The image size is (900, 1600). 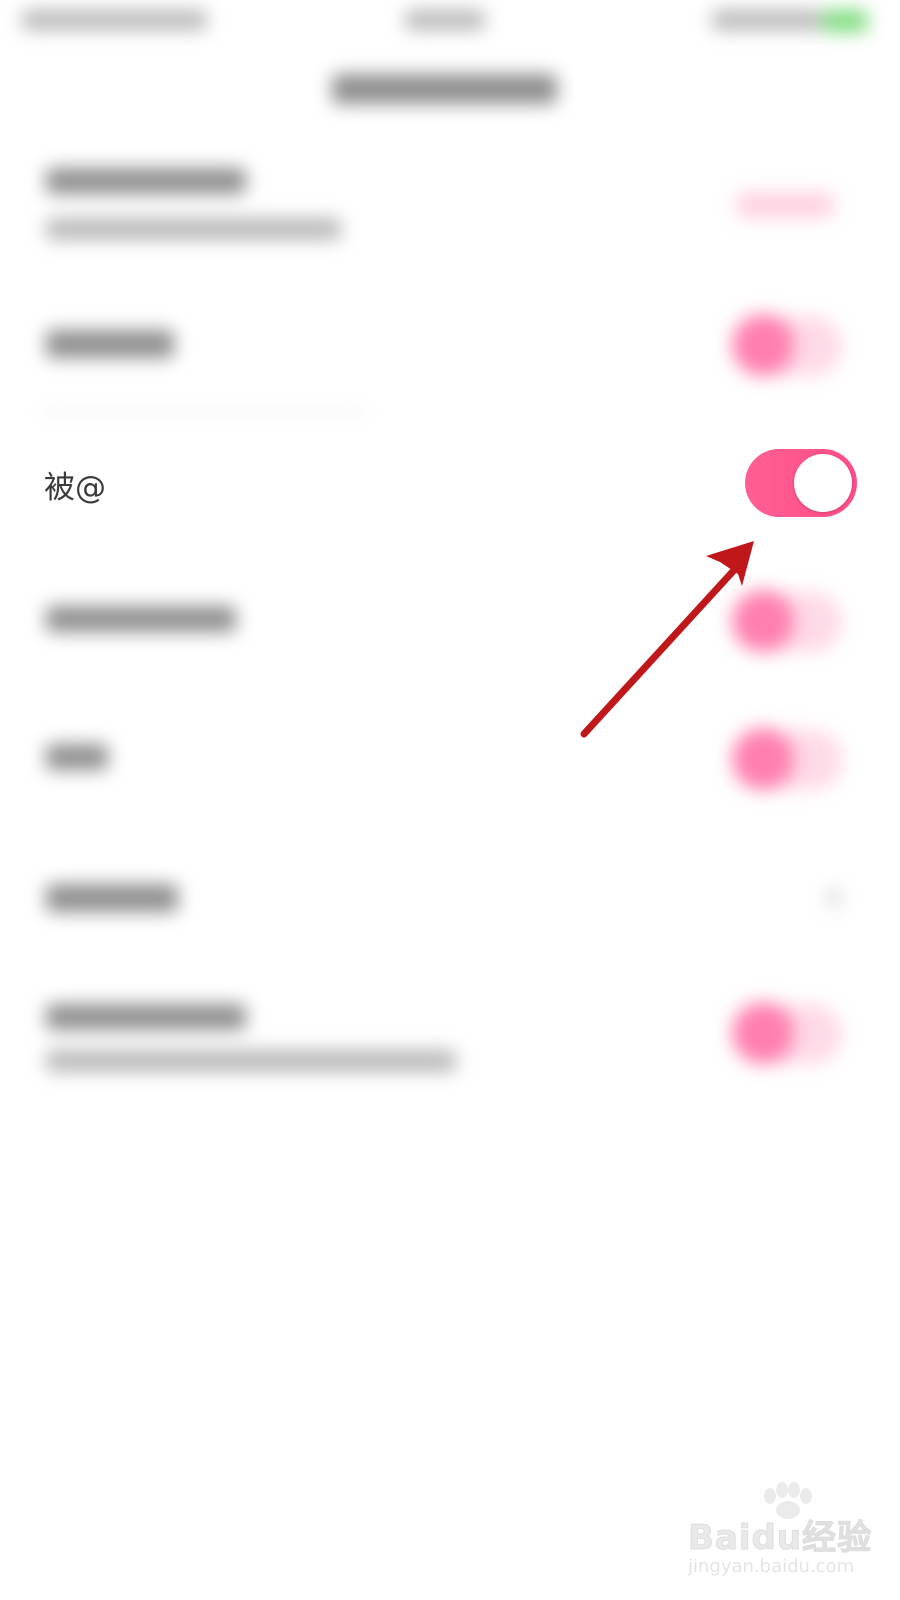 What do you see at coordinates (767, 20) in the screenshot?
I see `status-bar-indicators` at bounding box center [767, 20].